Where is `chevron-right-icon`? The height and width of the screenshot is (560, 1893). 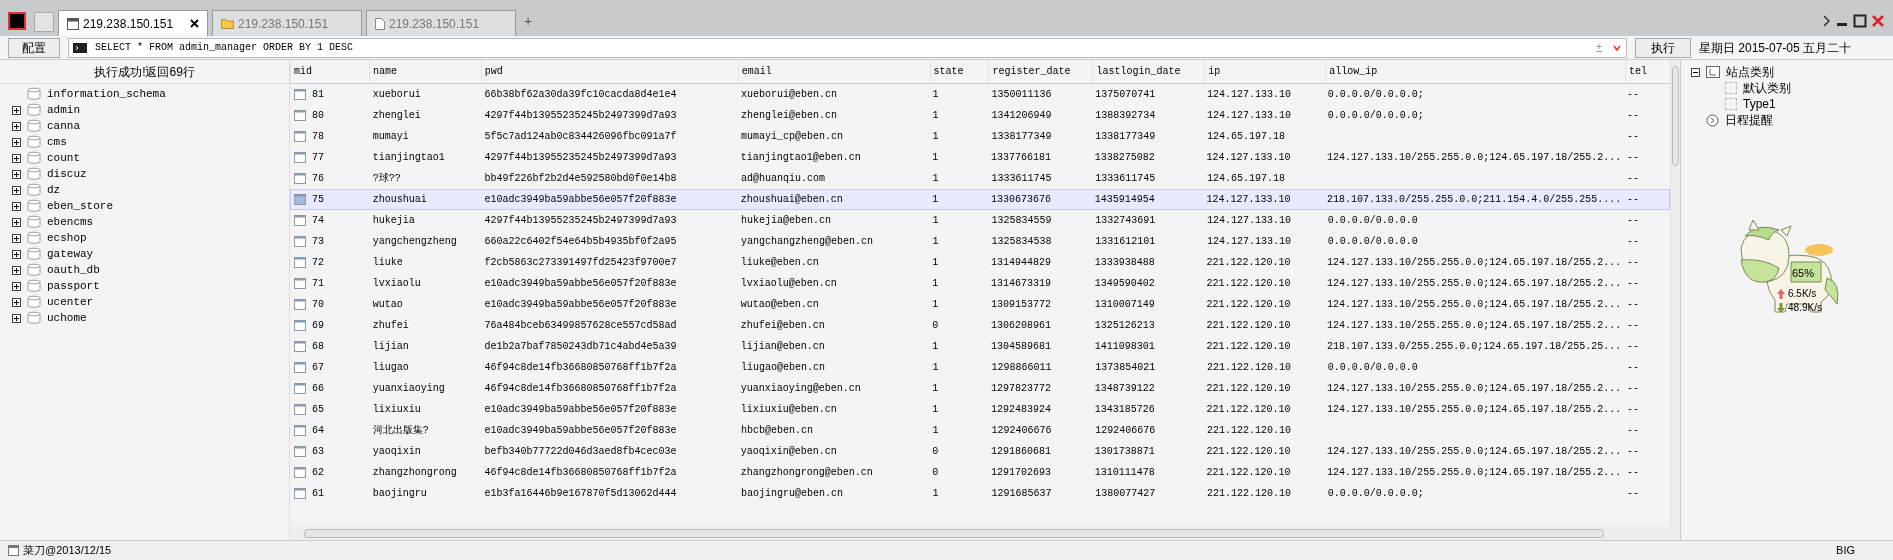 chevron-right-icon is located at coordinates (1827, 21).